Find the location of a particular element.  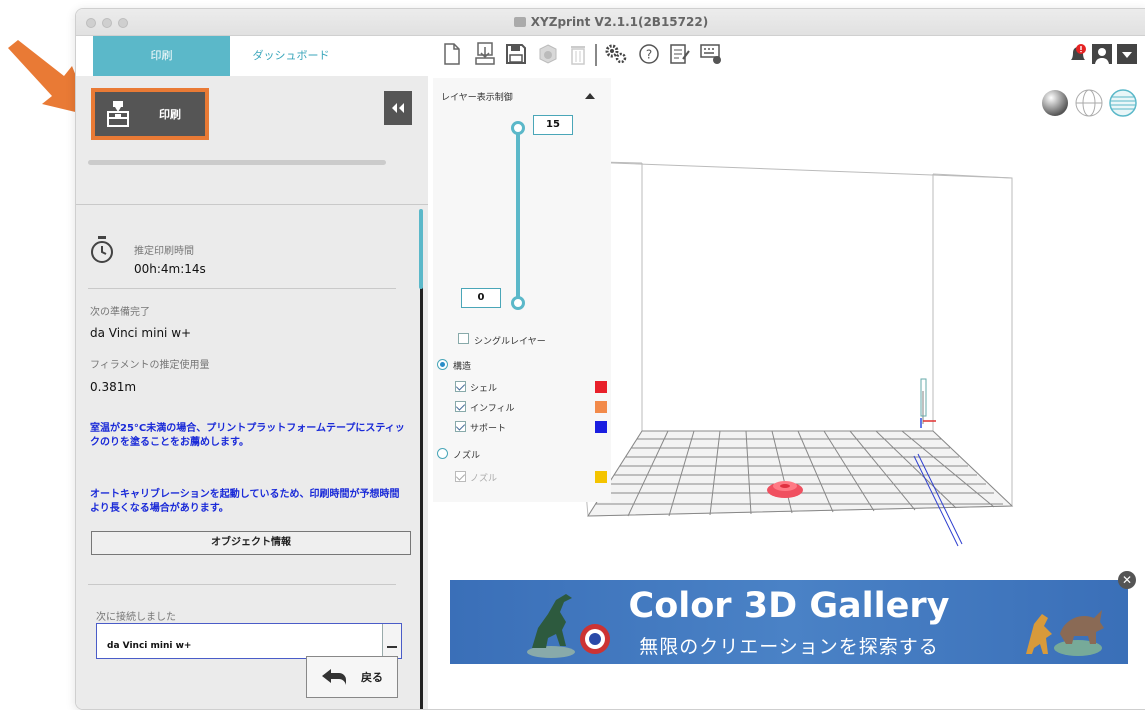

nozzle-checkbox is located at coordinates (460, 476).